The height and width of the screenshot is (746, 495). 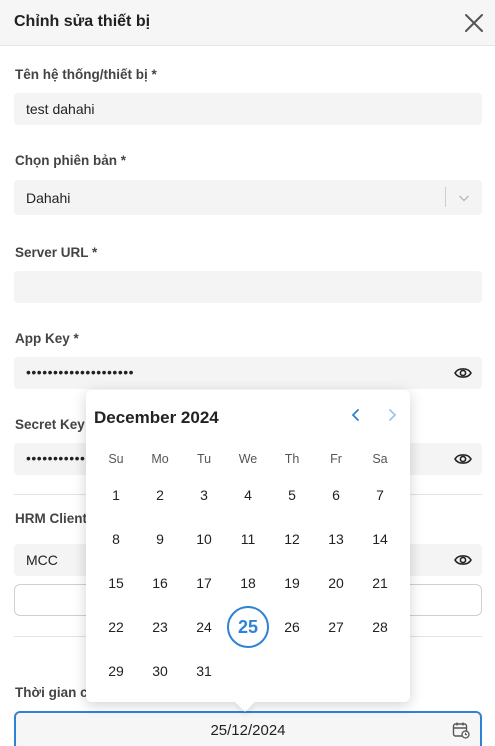 I want to click on calendar-day: 9, so click(x=160, y=539).